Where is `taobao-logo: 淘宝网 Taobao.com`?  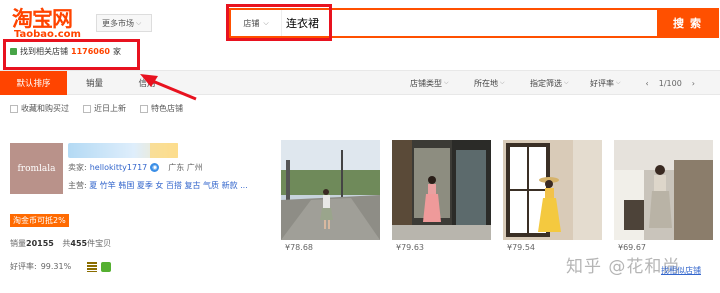
taobao-logo: 淘宝网 Taobao.com is located at coordinates (52, 23).